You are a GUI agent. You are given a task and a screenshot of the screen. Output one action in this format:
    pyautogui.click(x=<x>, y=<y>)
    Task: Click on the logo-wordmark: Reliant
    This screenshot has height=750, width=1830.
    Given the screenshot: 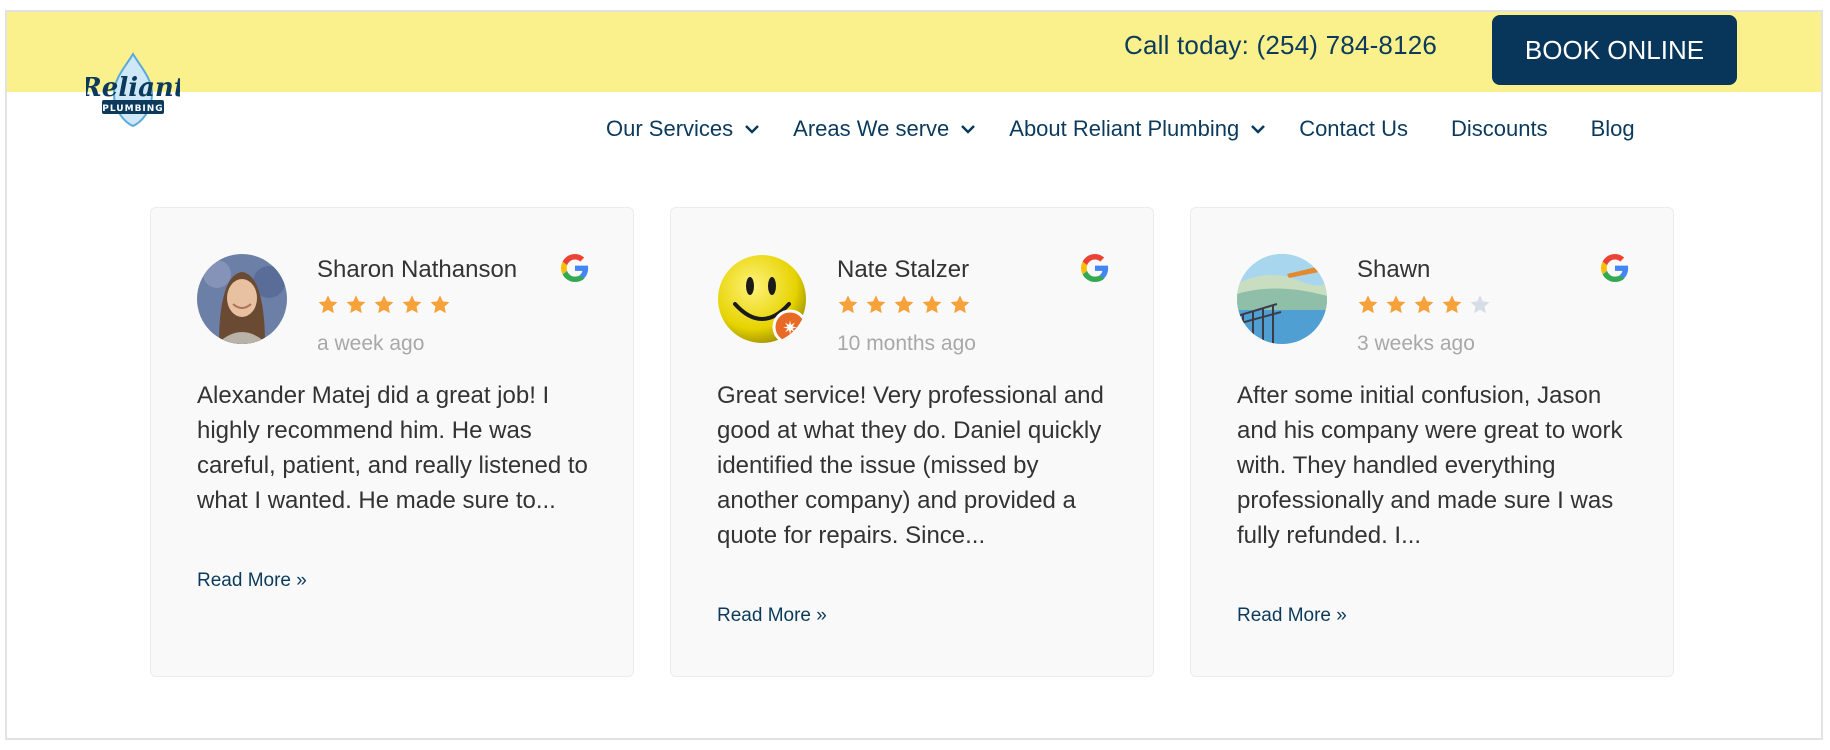 What is the action you would take?
    pyautogui.click(x=133, y=88)
    